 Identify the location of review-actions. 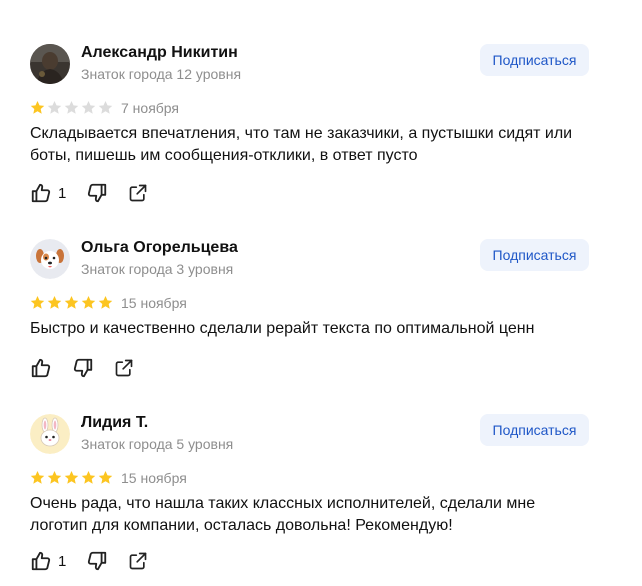
(92, 368).